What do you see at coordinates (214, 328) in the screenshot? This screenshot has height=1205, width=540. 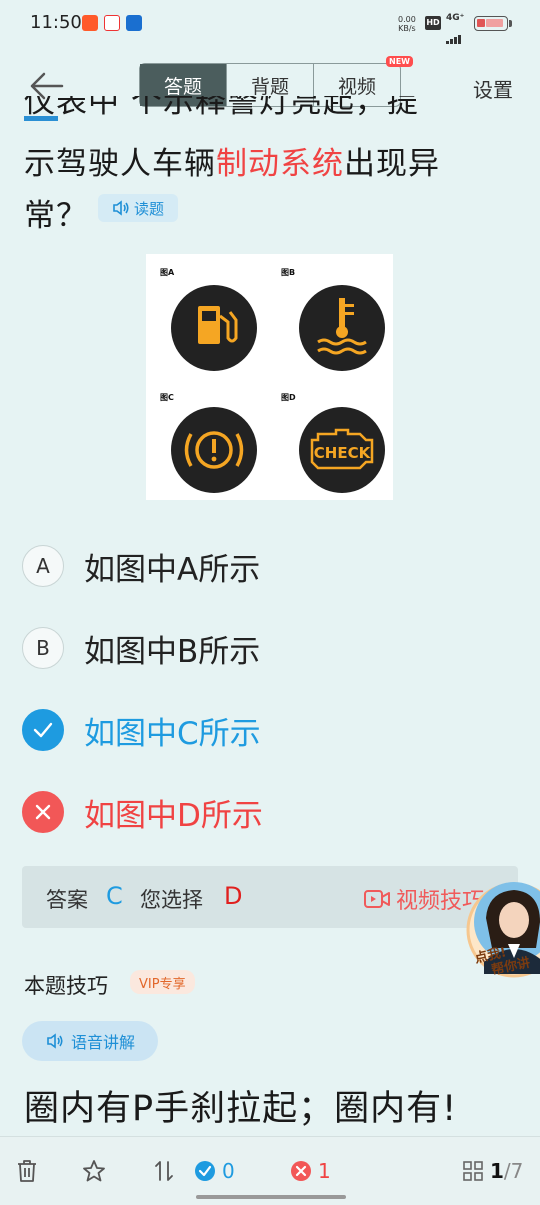 I see `fuel-warning-icon` at bounding box center [214, 328].